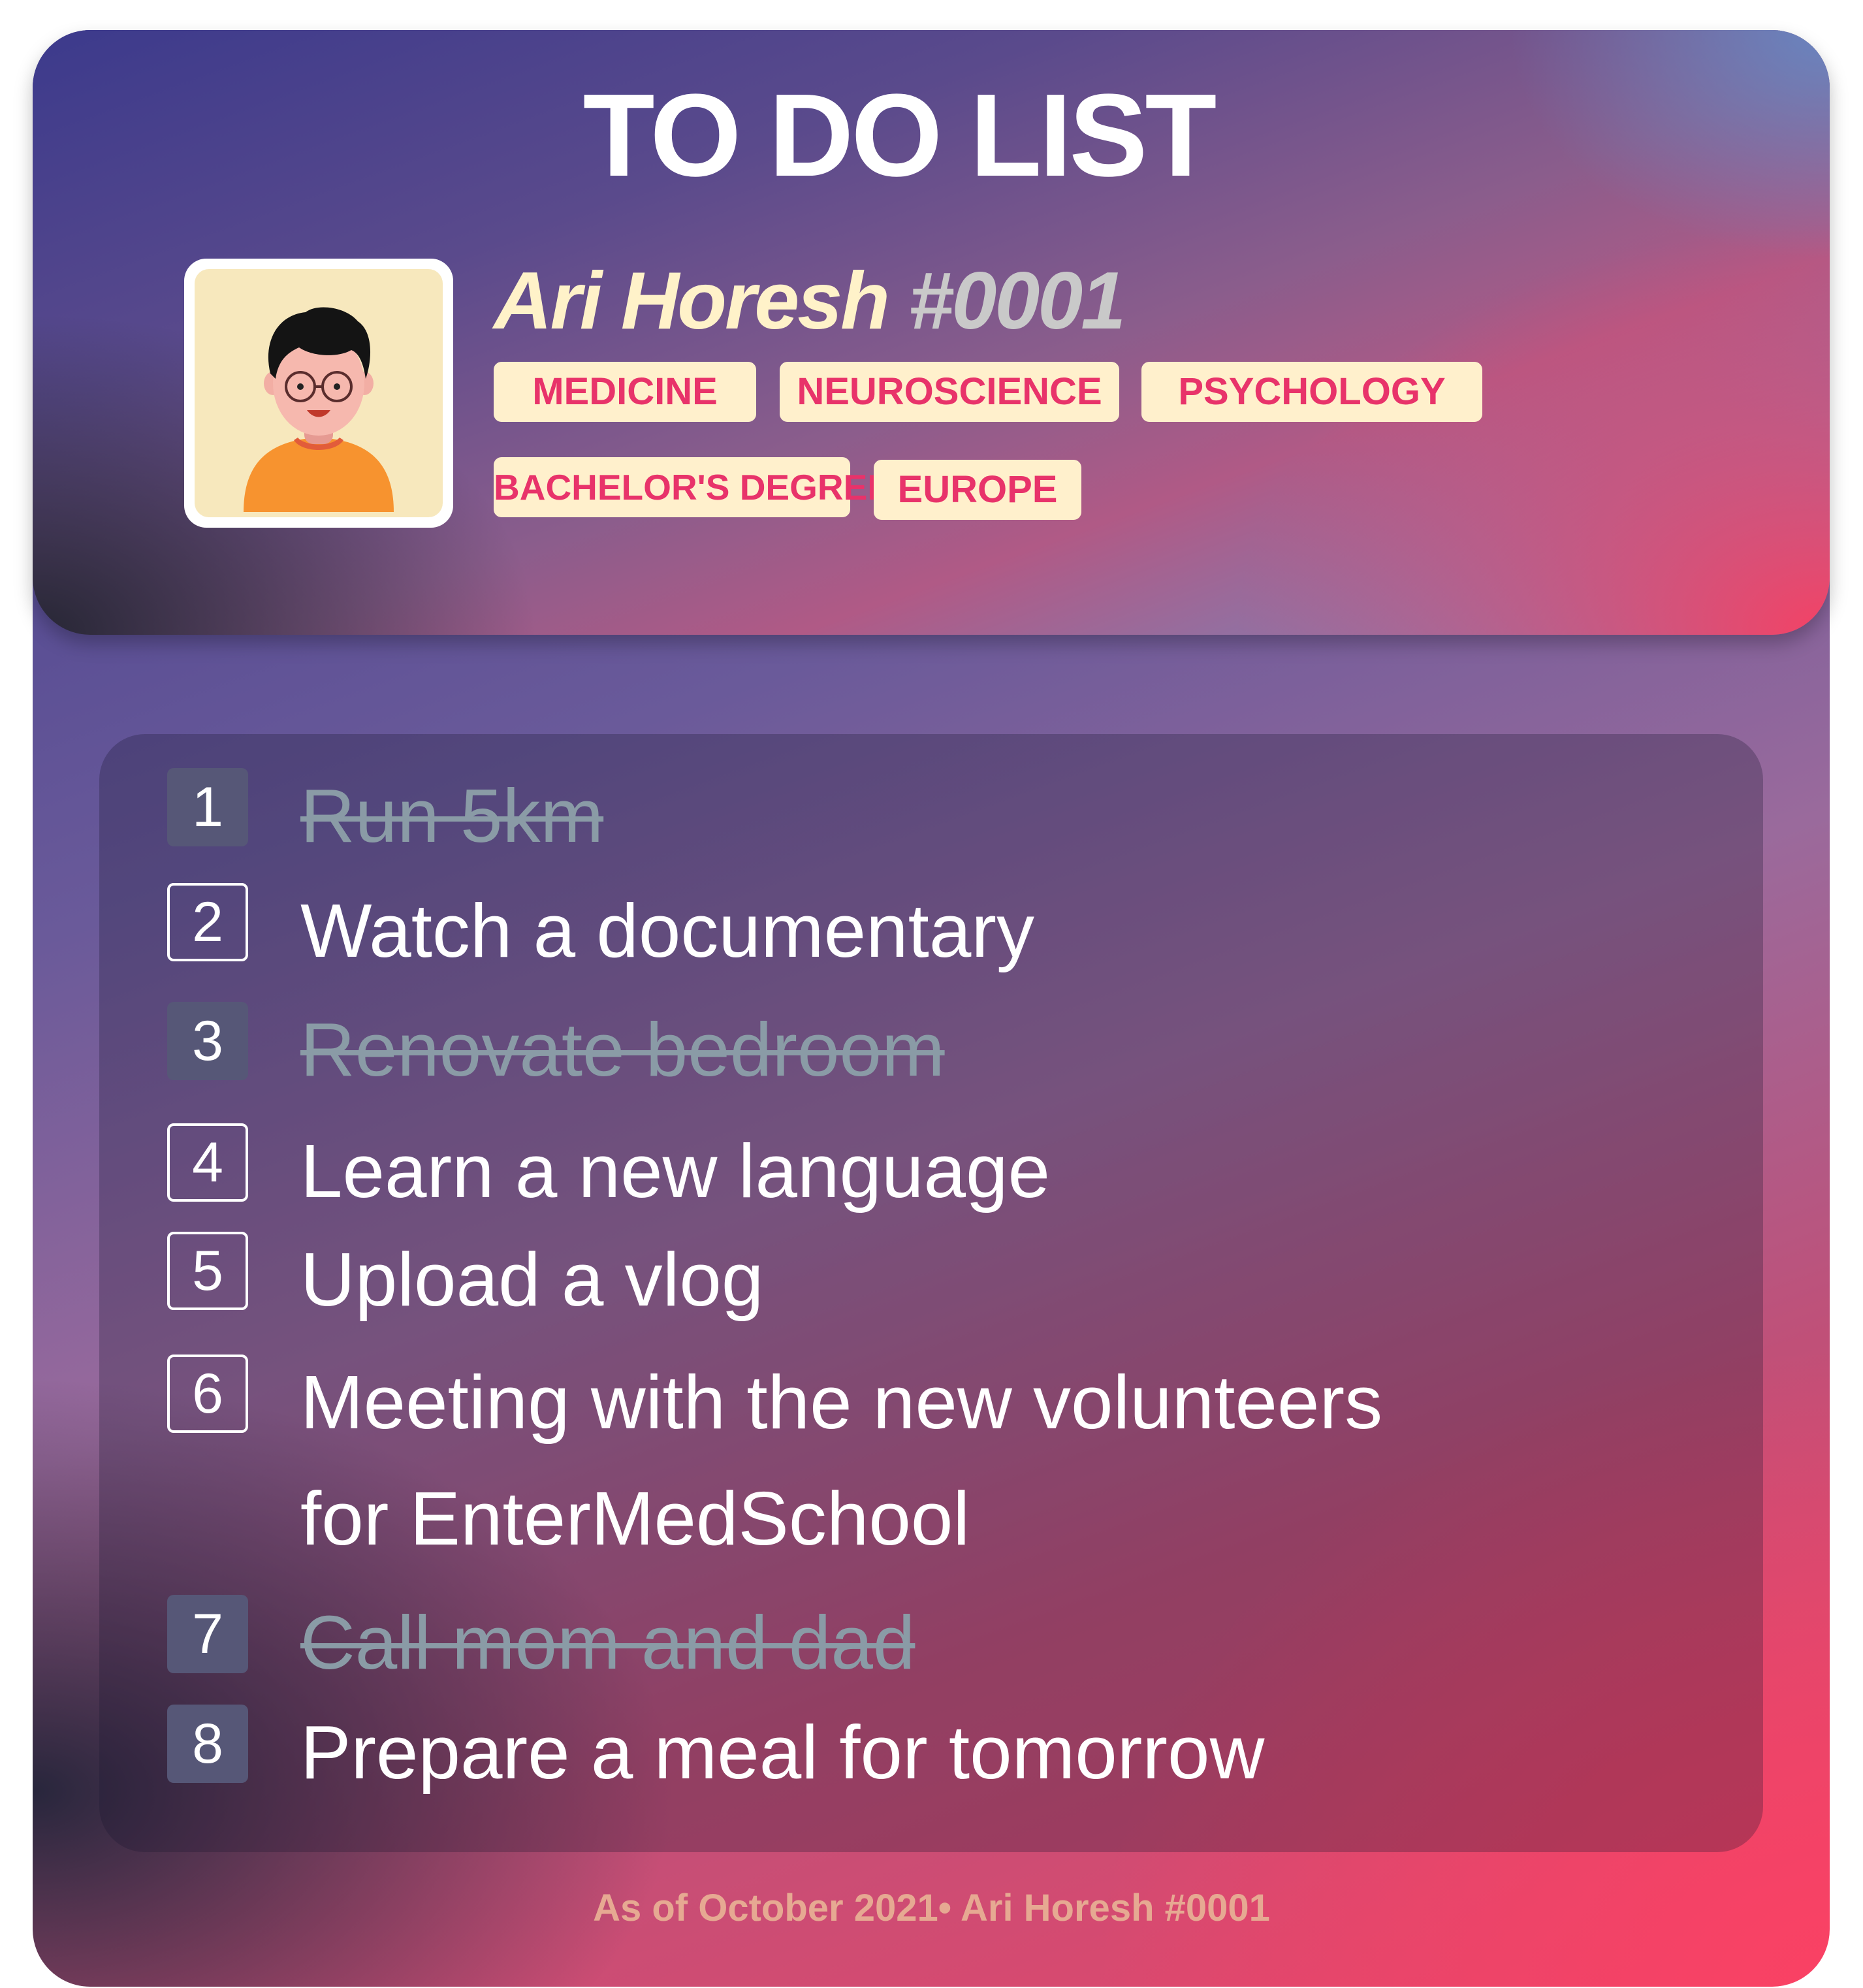  What do you see at coordinates (841, 1402) in the screenshot?
I see `item-text: Meeting with the new volunteers` at bounding box center [841, 1402].